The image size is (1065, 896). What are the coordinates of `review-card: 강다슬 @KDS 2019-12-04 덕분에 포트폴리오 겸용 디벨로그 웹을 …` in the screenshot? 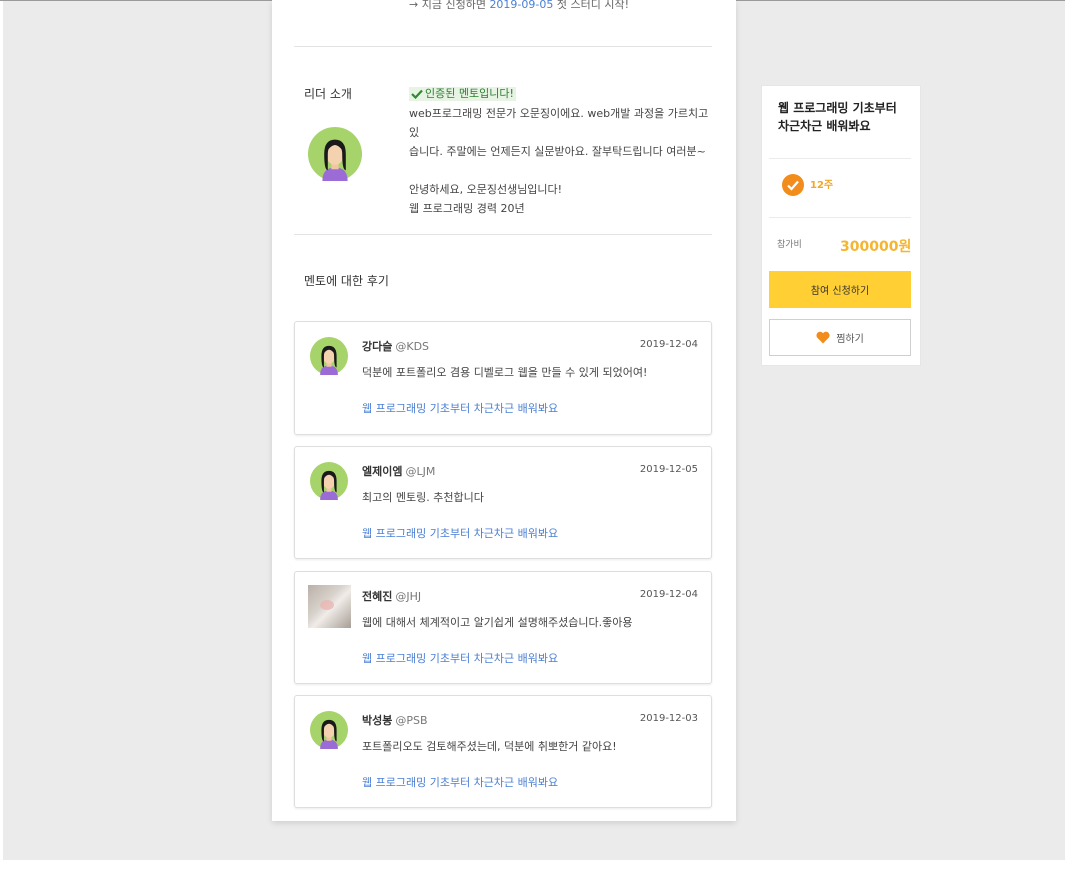 It's located at (503, 378).